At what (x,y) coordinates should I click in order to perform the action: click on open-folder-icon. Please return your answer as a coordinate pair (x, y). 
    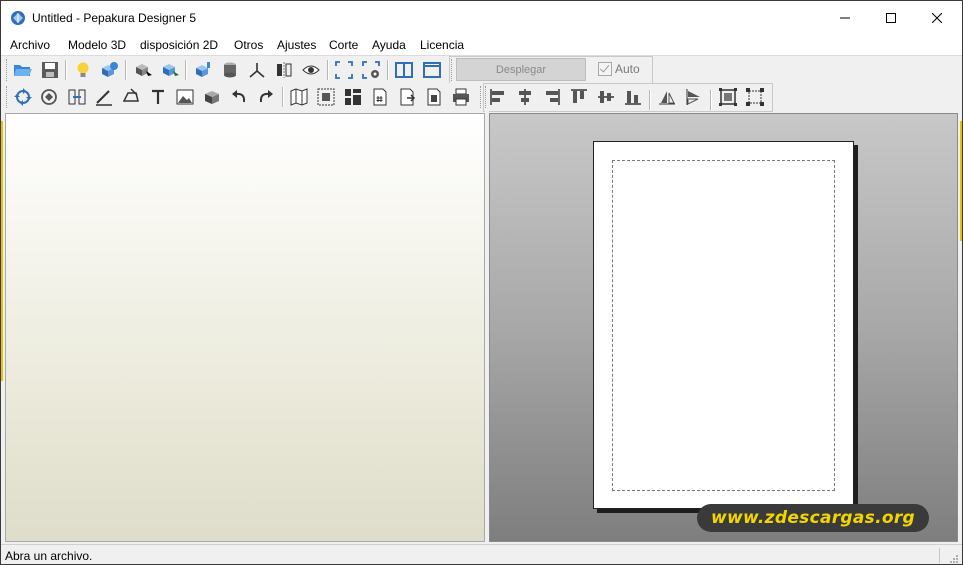
    Looking at the image, I should click on (23, 70).